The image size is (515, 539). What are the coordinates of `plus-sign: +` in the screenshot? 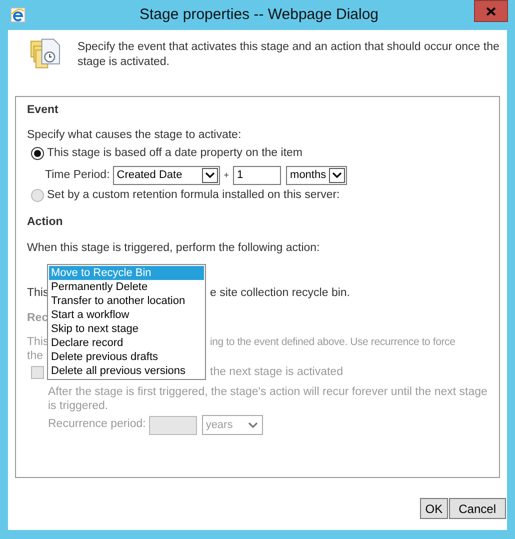 It's located at (227, 175).